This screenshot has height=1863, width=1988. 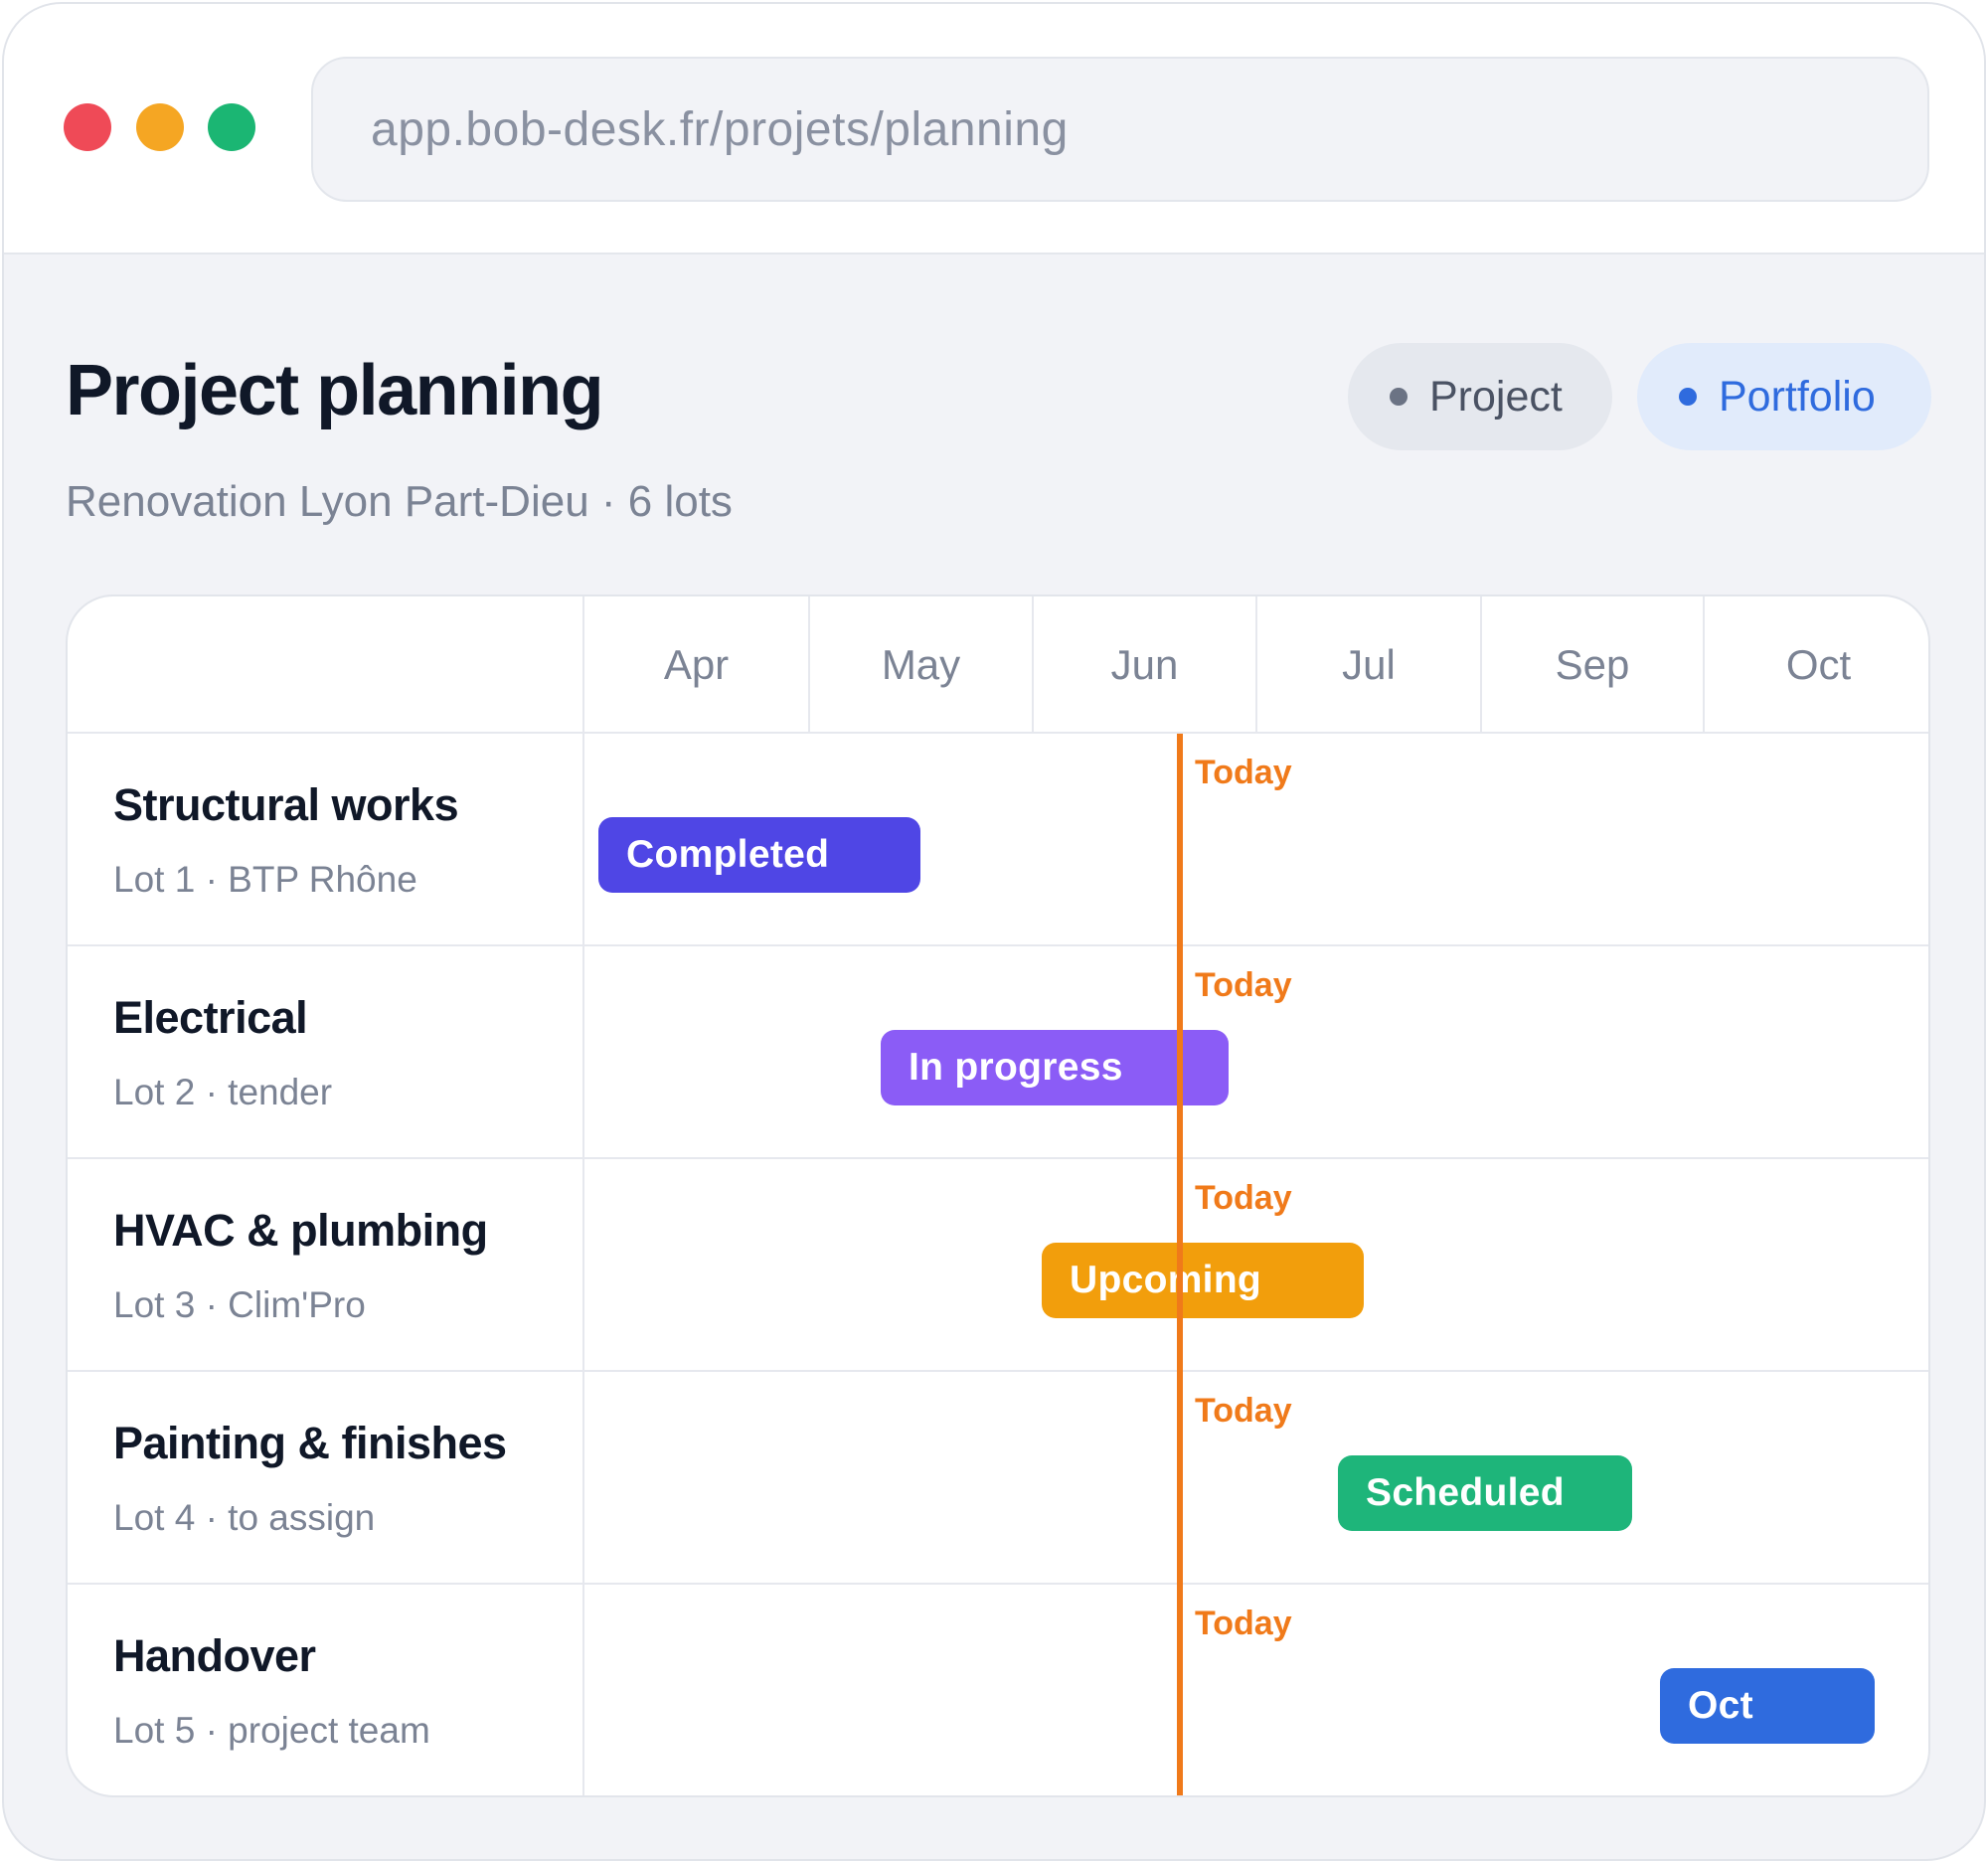 I want to click on minimize-window-button, so click(x=160, y=127).